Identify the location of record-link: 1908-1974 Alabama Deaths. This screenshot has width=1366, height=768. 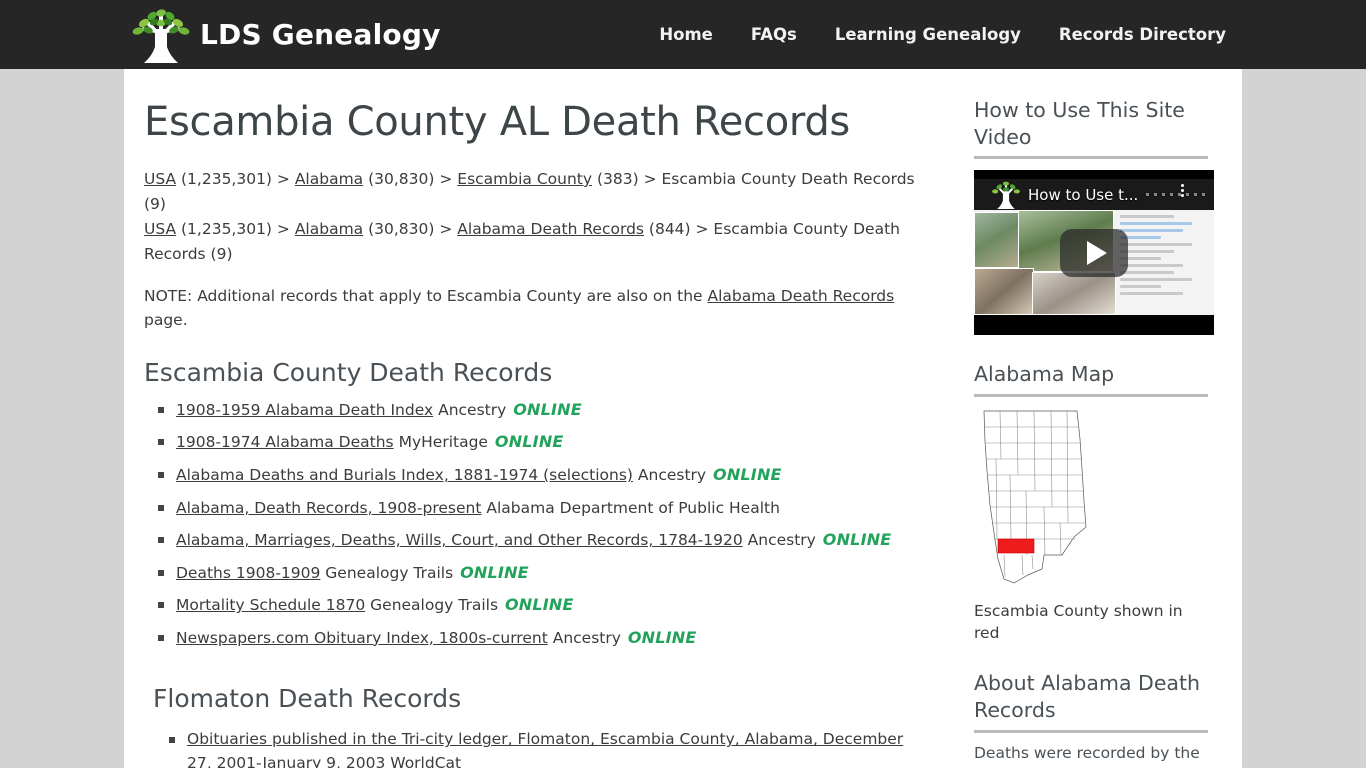
(285, 442).